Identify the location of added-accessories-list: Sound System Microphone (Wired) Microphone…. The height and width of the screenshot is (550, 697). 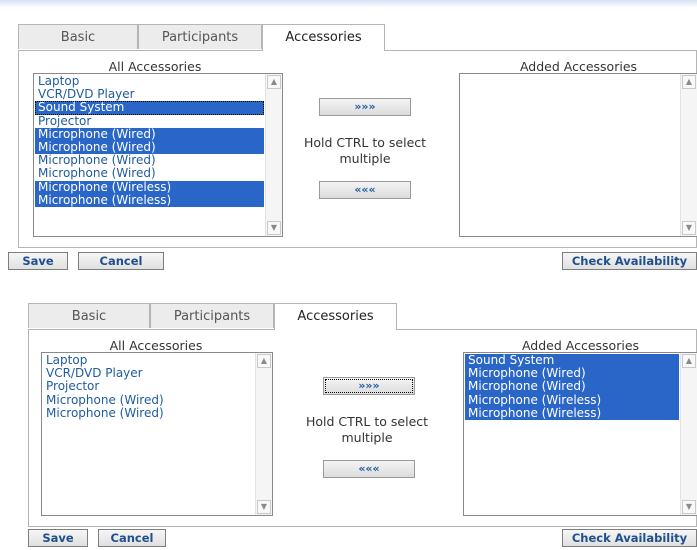
(580, 434).